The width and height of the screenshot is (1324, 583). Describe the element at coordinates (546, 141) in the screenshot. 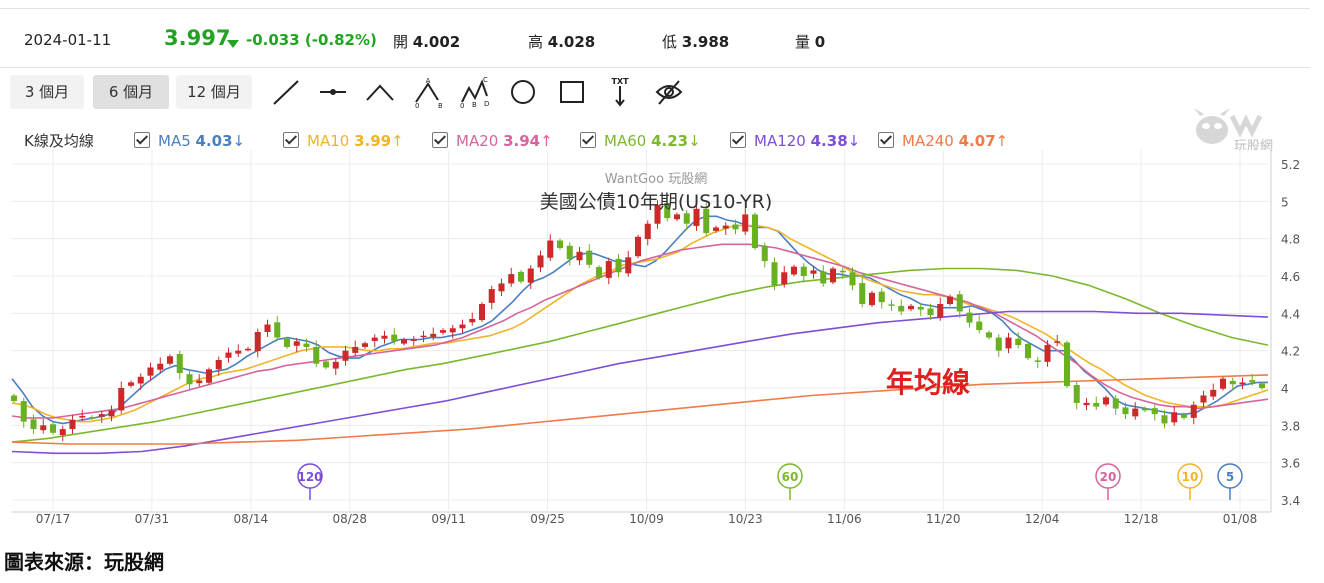

I see `legend-ma20-arrow: ↑` at that location.